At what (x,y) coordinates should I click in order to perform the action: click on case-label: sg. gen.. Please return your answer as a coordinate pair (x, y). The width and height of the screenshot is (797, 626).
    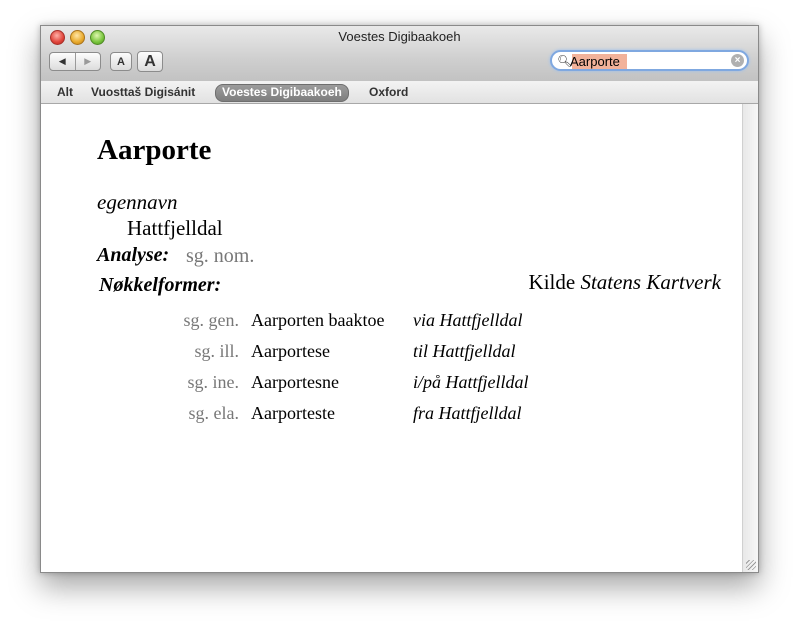
    Looking at the image, I should click on (211, 320).